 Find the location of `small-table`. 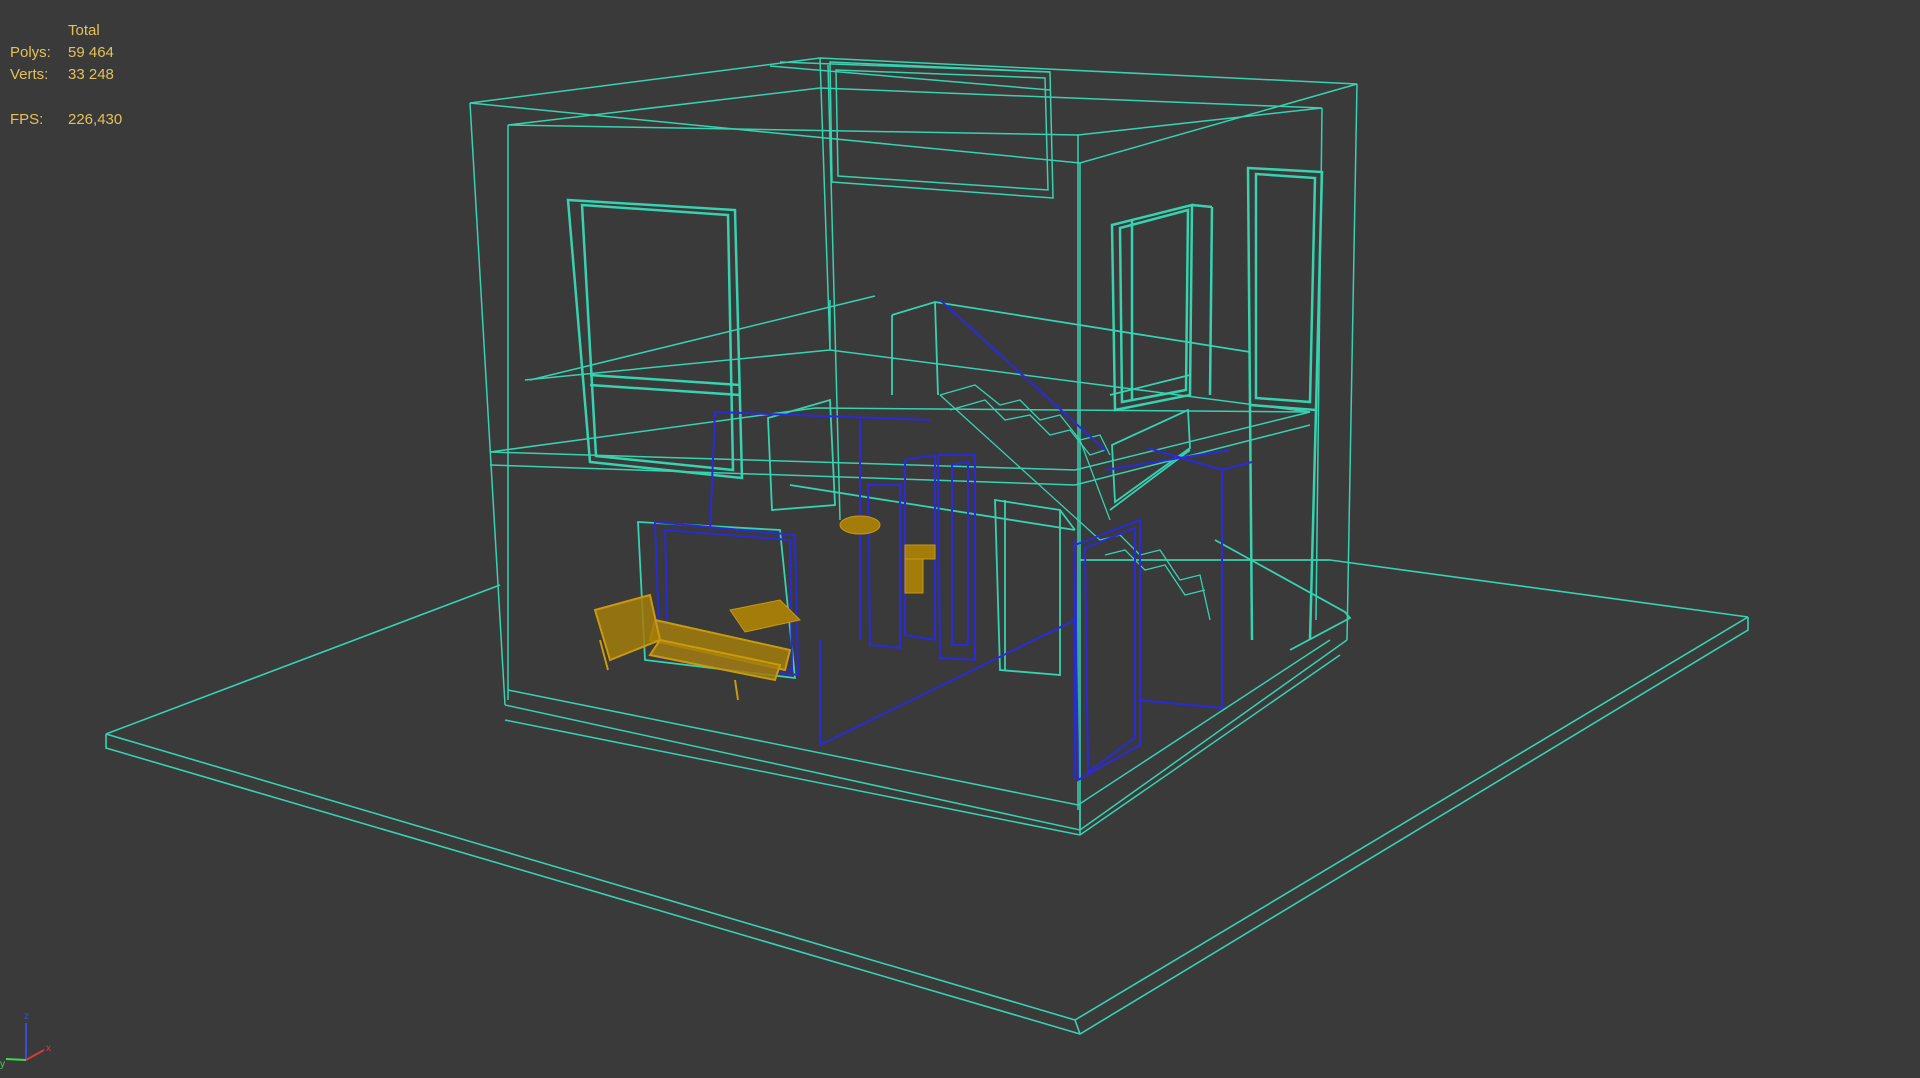

small-table is located at coordinates (887, 554).